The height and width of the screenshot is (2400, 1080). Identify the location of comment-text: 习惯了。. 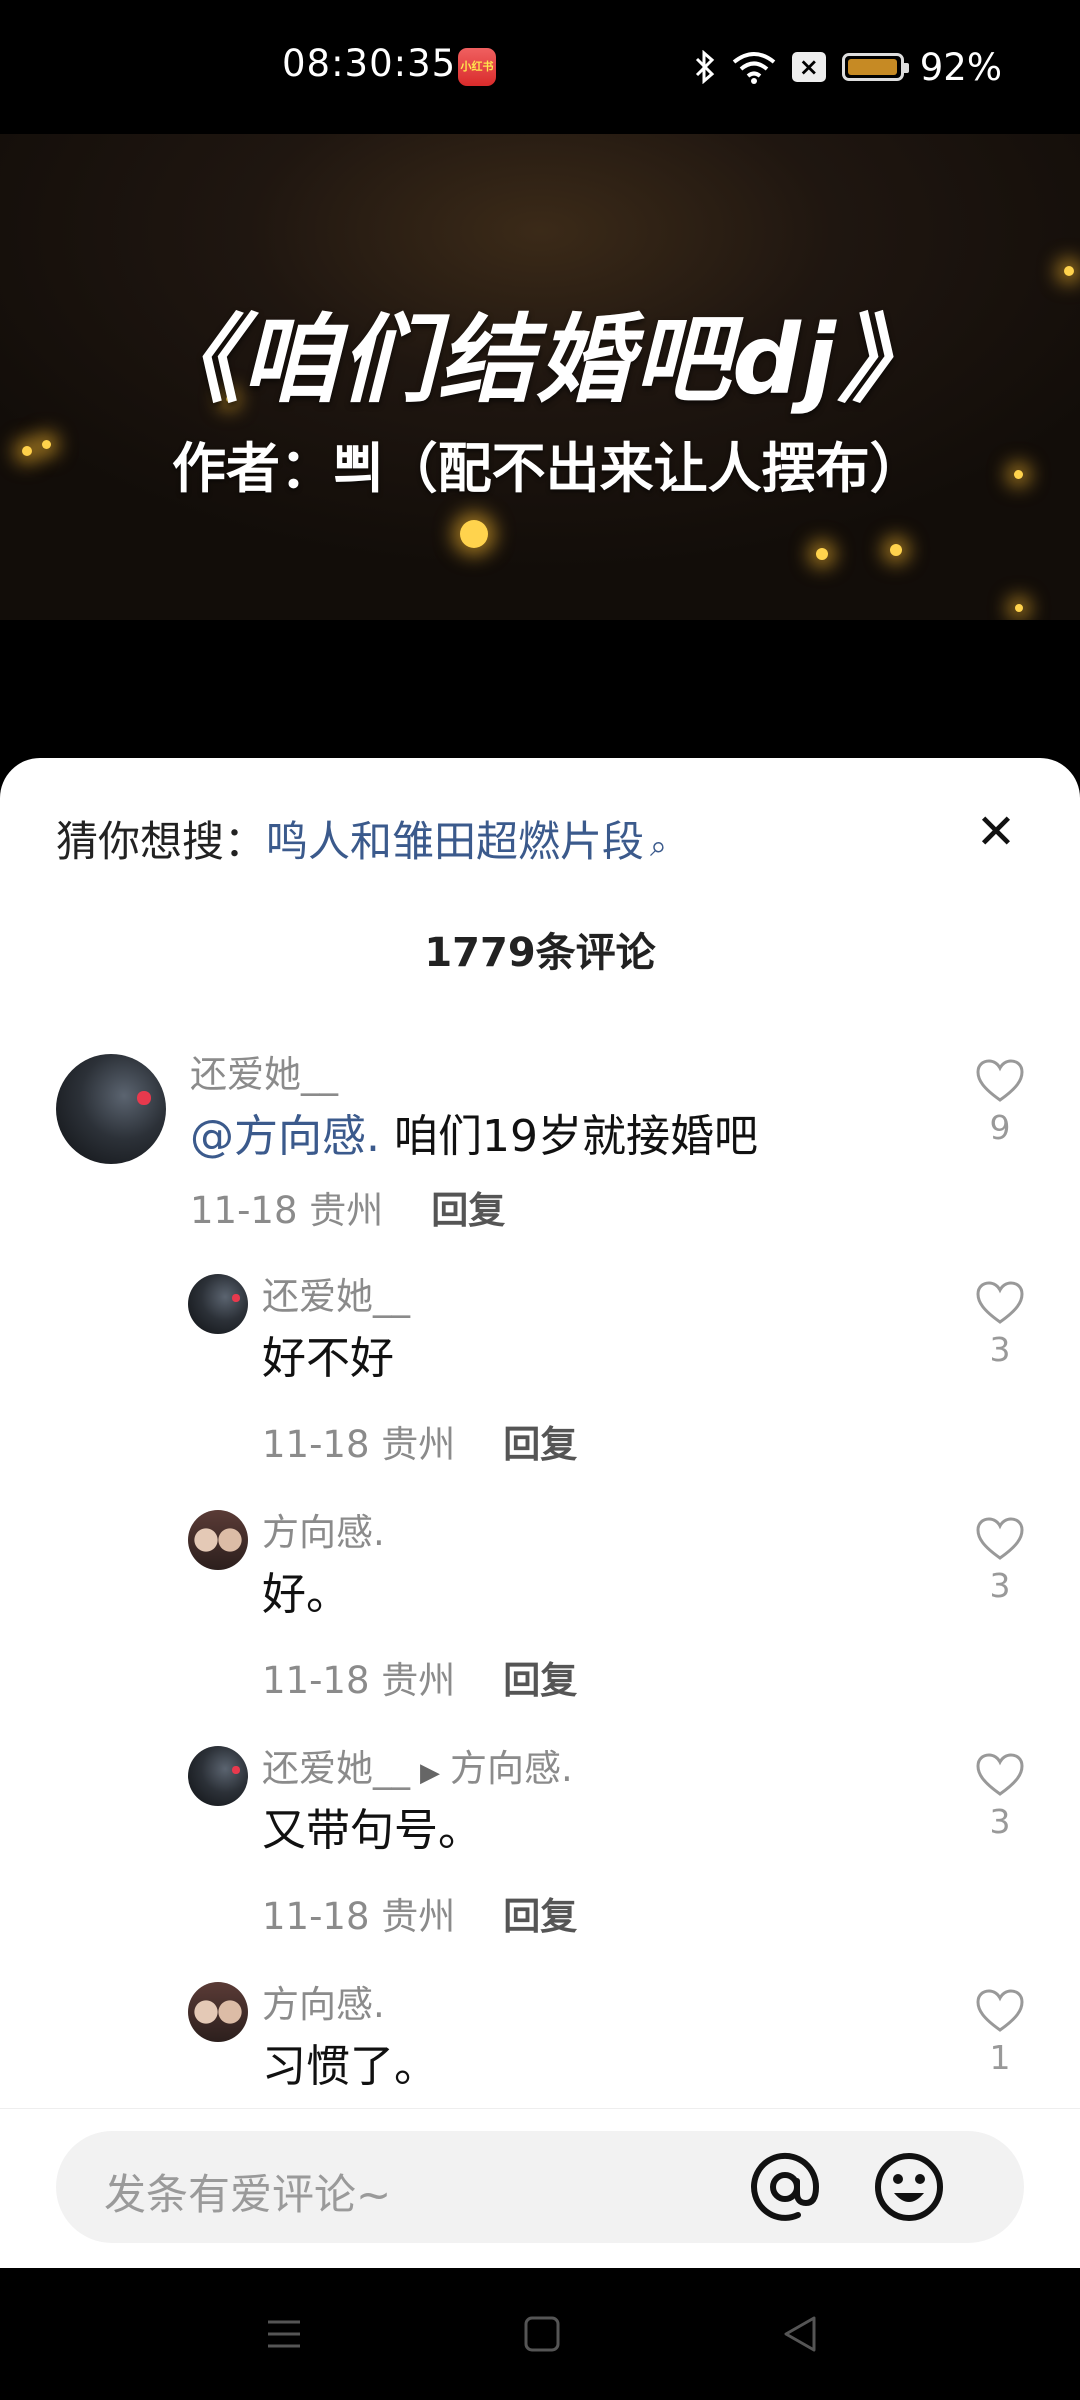
(350, 2062).